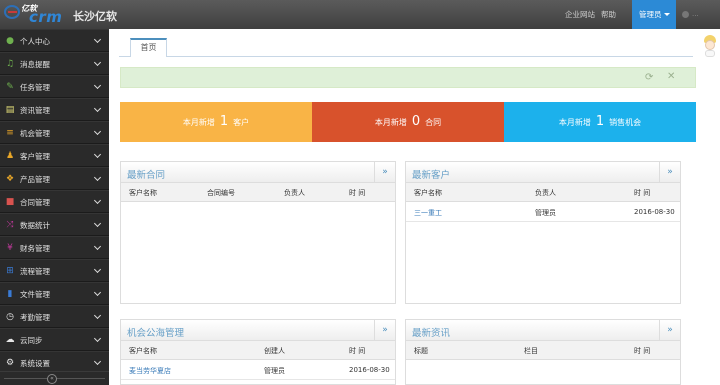  What do you see at coordinates (35, 179) in the screenshot?
I see `sidebar-item-label: 产品管理` at bounding box center [35, 179].